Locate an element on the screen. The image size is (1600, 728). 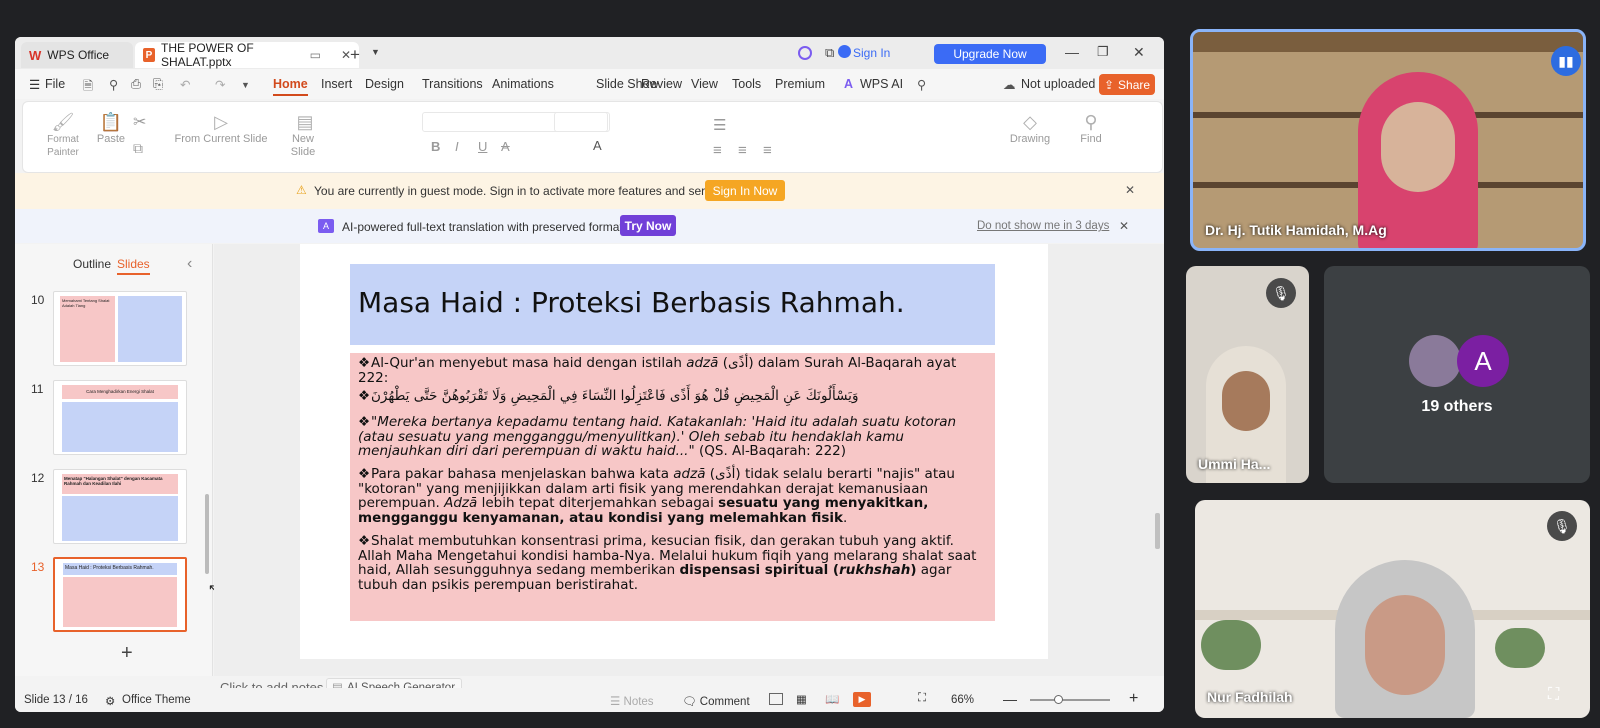
slide-thumbnail-11: Cara Menghadirkan Energi Shalat is located at coordinates (120, 417).